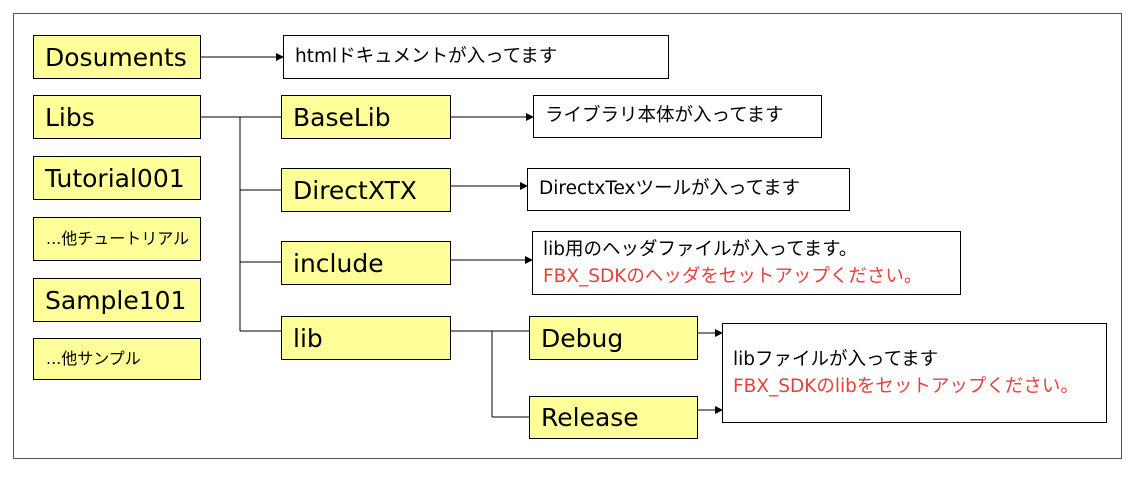 The width and height of the screenshot is (1130, 478). I want to click on folder-libs: Libs, so click(117, 117).